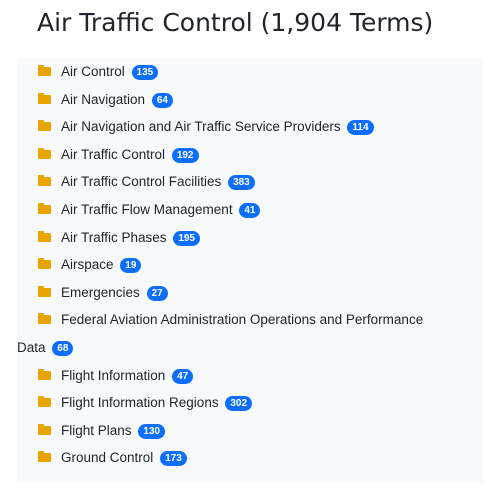  What do you see at coordinates (186, 238) in the screenshot?
I see `count-badge: 195` at bounding box center [186, 238].